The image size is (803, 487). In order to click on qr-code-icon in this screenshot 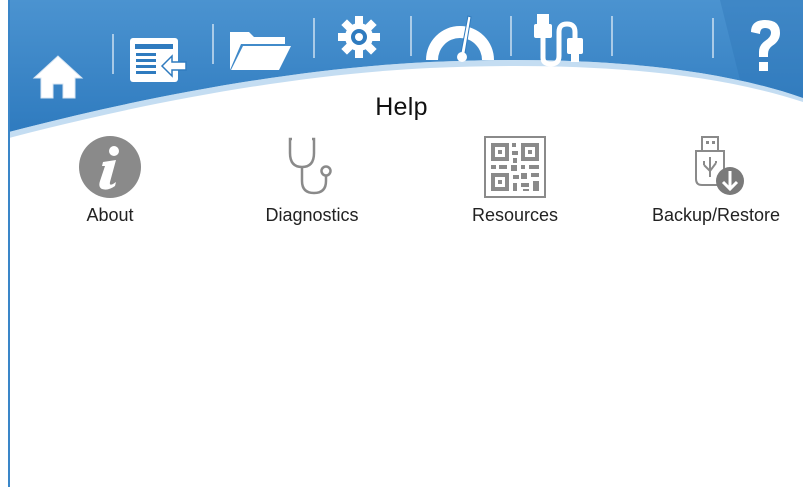, I will do `click(515, 167)`.